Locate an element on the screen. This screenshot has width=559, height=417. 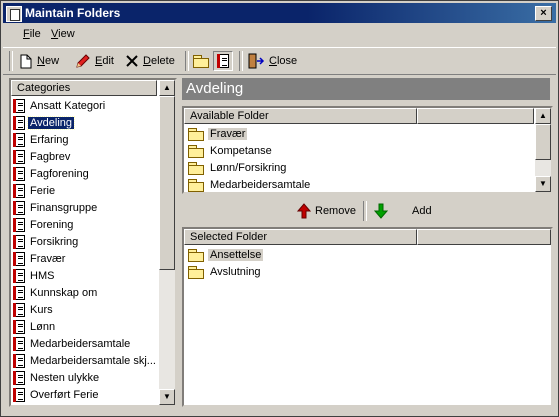
door-exit-icon is located at coordinates (256, 61).